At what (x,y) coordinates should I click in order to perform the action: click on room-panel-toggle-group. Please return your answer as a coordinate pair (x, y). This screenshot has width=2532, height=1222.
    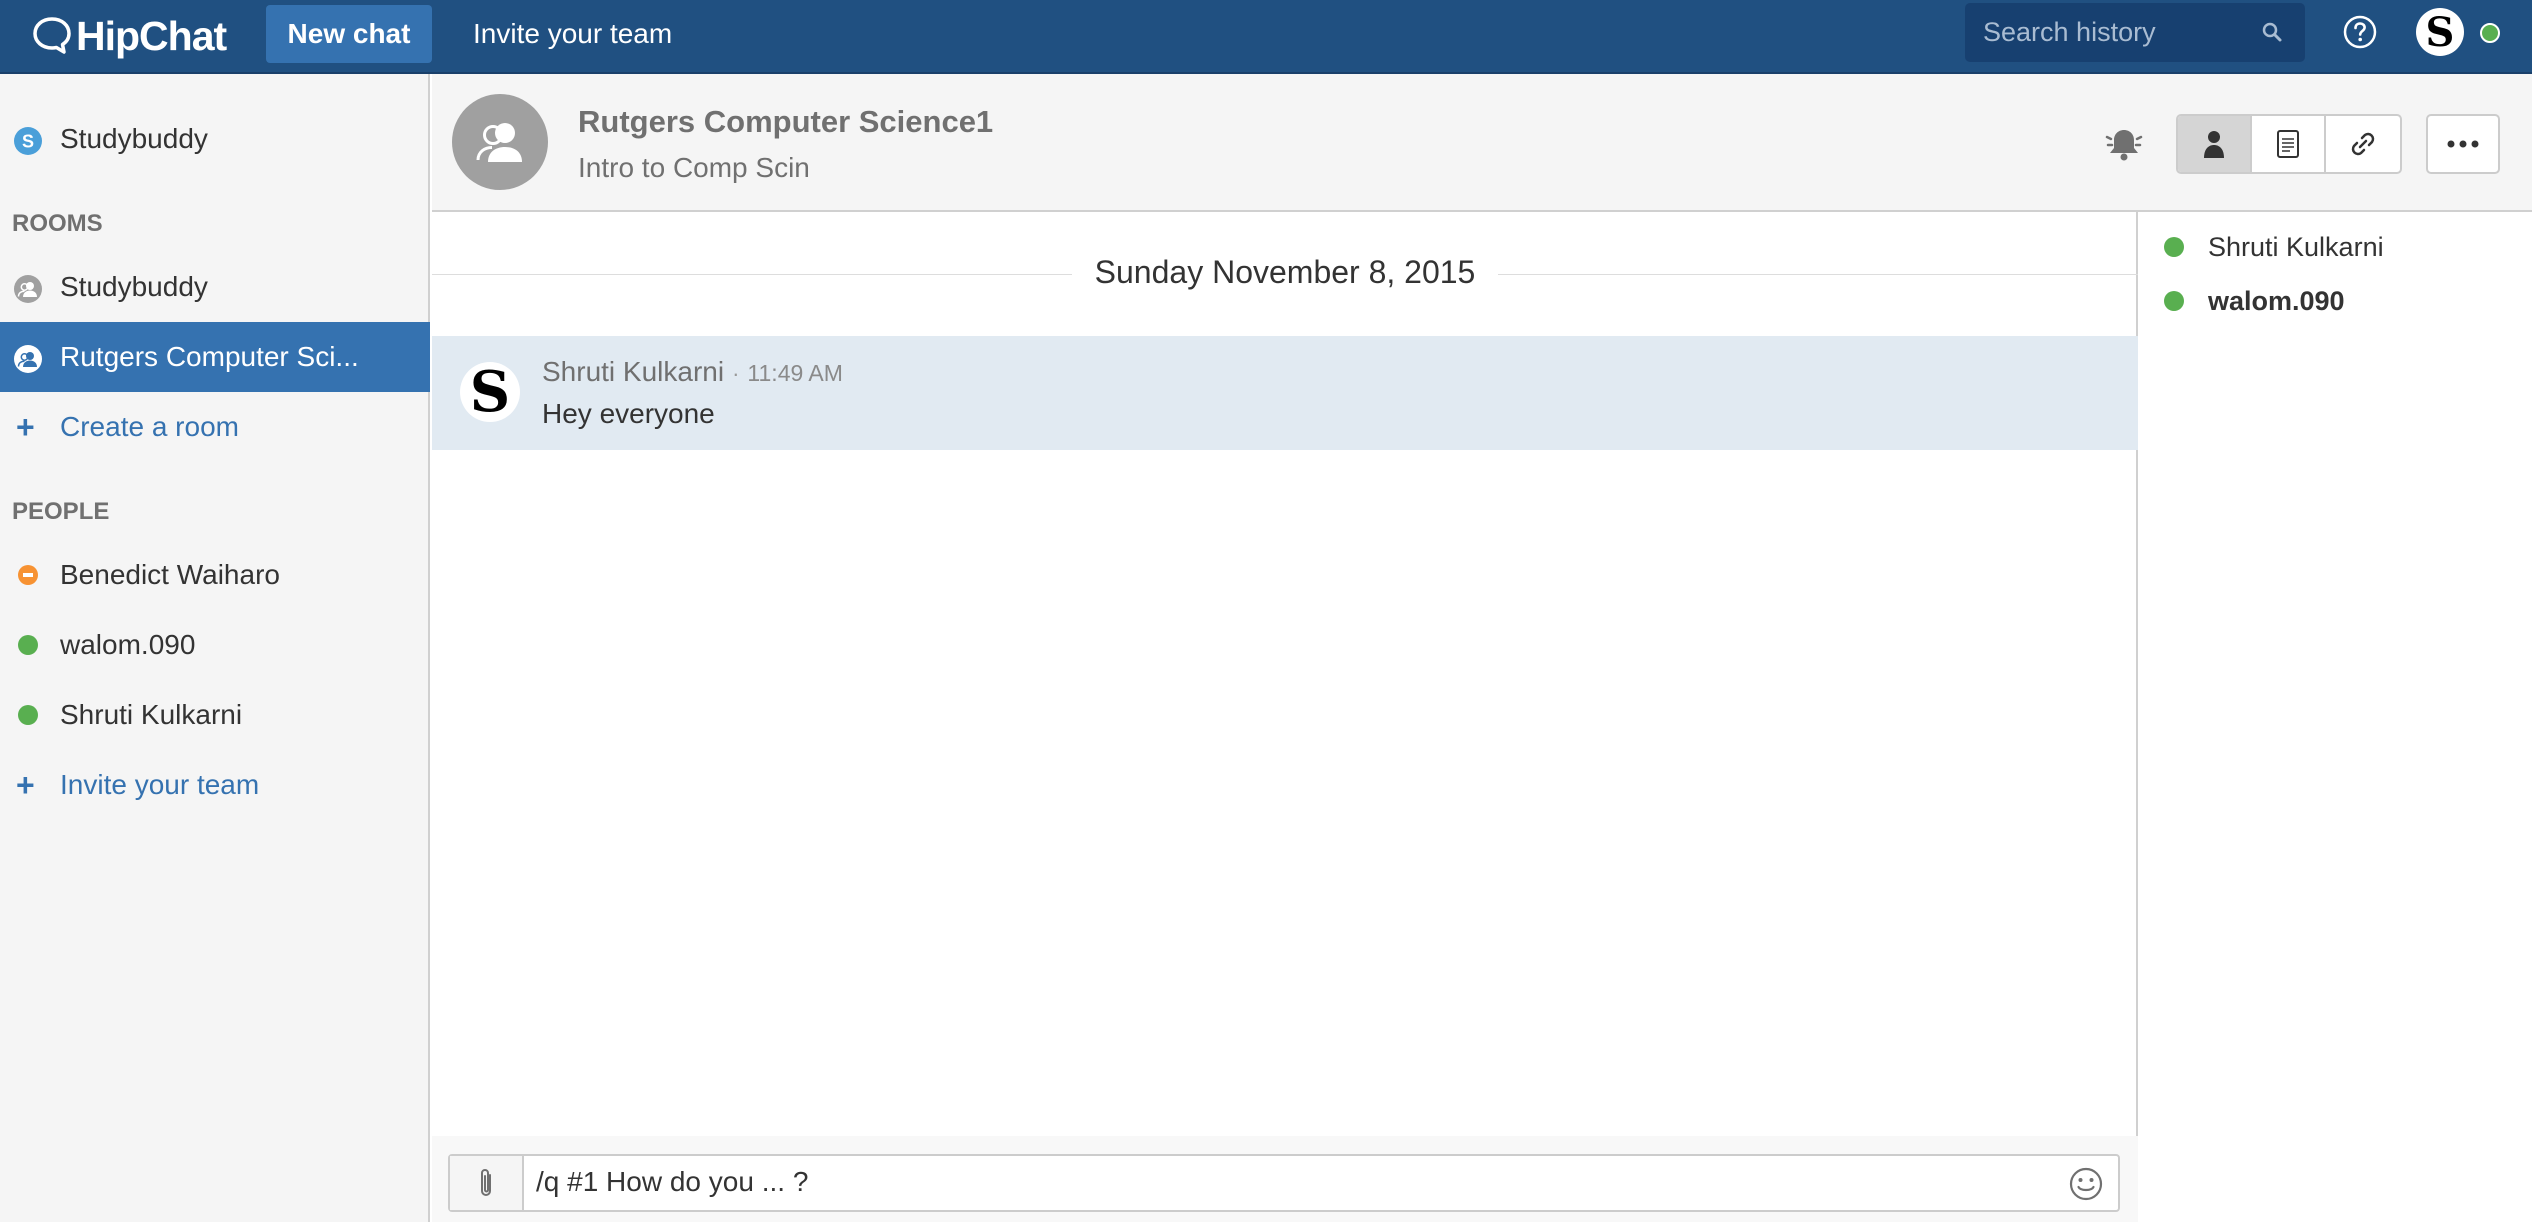
    Looking at the image, I should click on (2289, 144).